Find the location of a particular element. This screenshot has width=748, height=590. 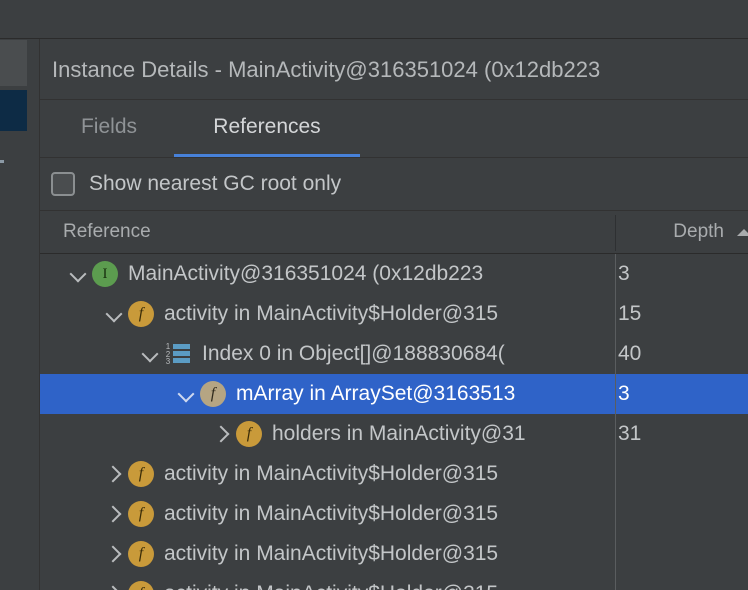

show-nearest-gc-root-checkbox is located at coordinates (63, 184).